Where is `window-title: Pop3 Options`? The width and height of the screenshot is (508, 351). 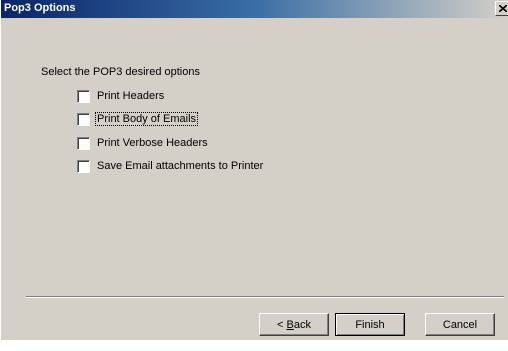 window-title: Pop3 Options is located at coordinates (40, 8).